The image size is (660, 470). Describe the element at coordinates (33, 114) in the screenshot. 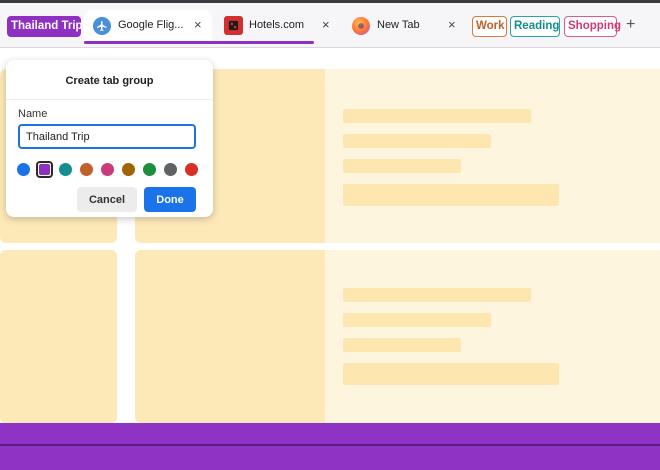

I see `name-label: Name` at that location.